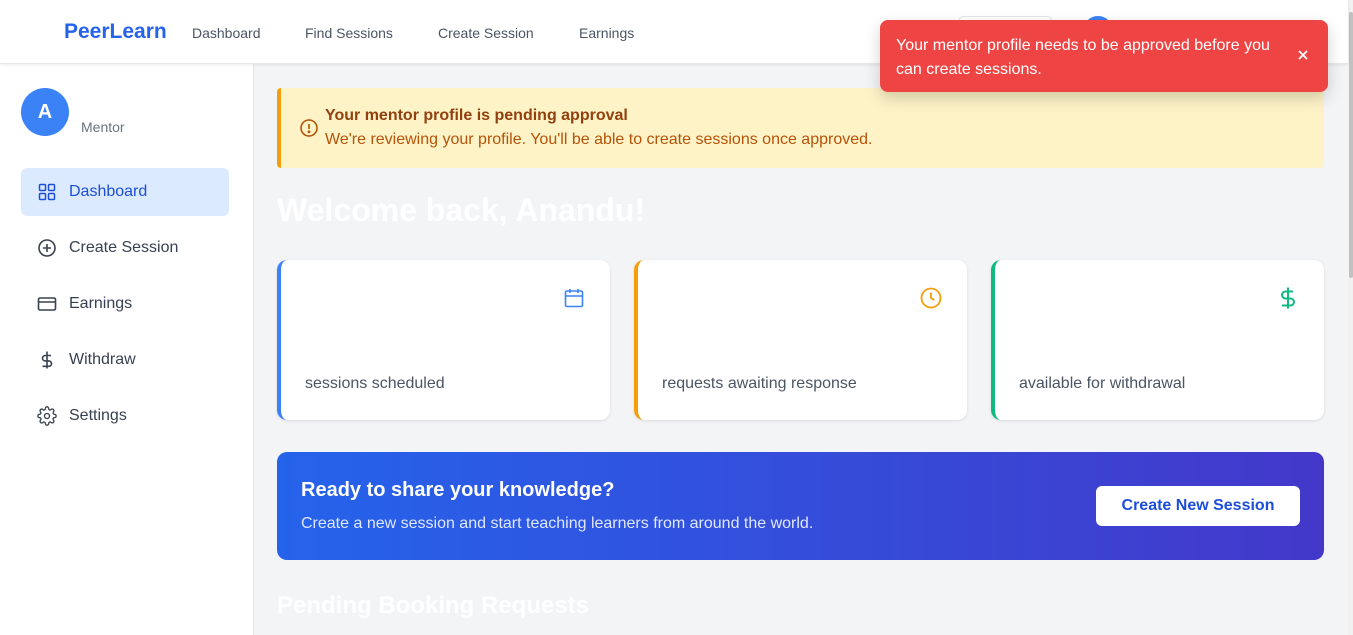  What do you see at coordinates (931, 298) in the screenshot?
I see `clock-icon` at bounding box center [931, 298].